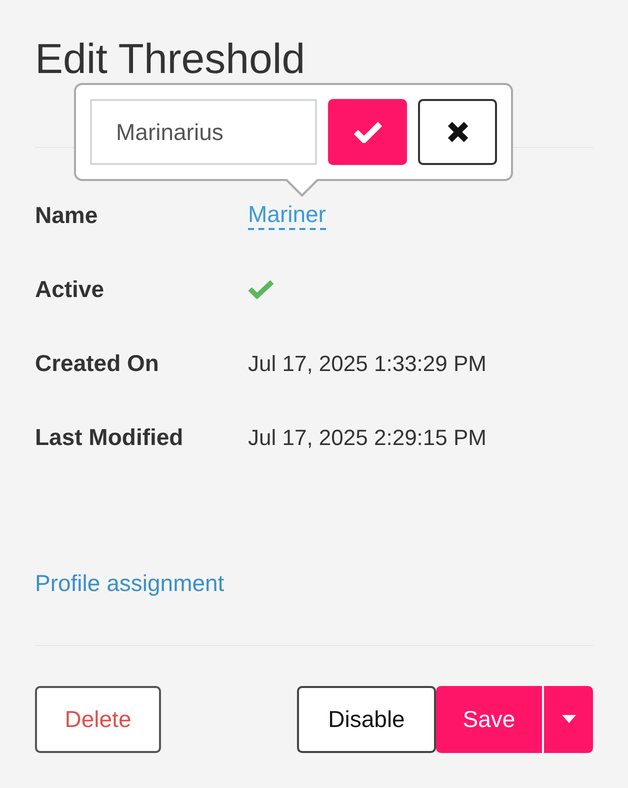 This screenshot has width=628, height=788. What do you see at coordinates (109, 437) in the screenshot?
I see `field-label: Last Modified` at bounding box center [109, 437].